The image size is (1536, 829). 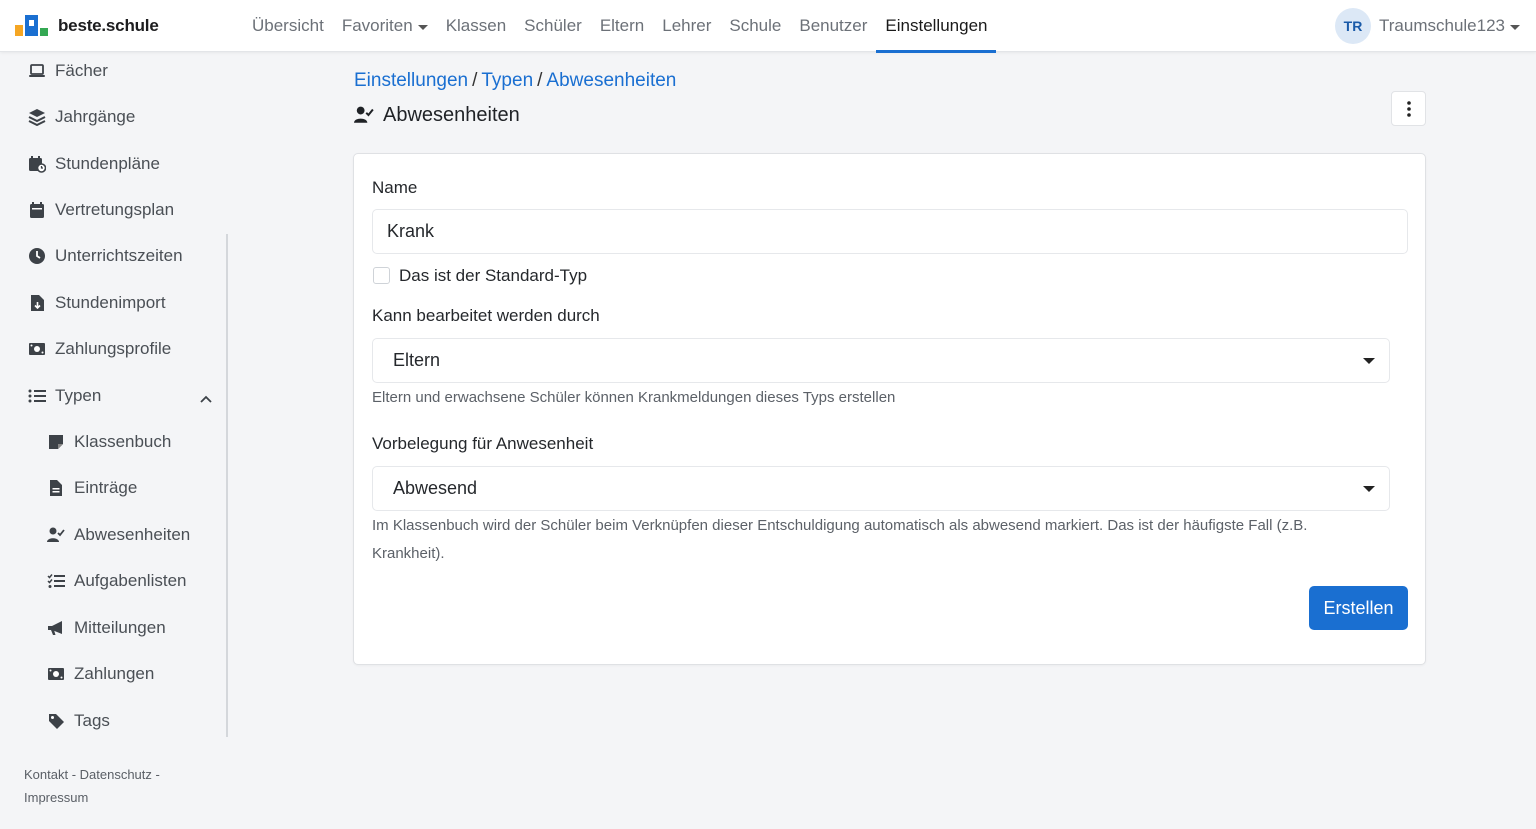 I want to click on sidebar-item-tags: Tags, so click(x=78, y=721).